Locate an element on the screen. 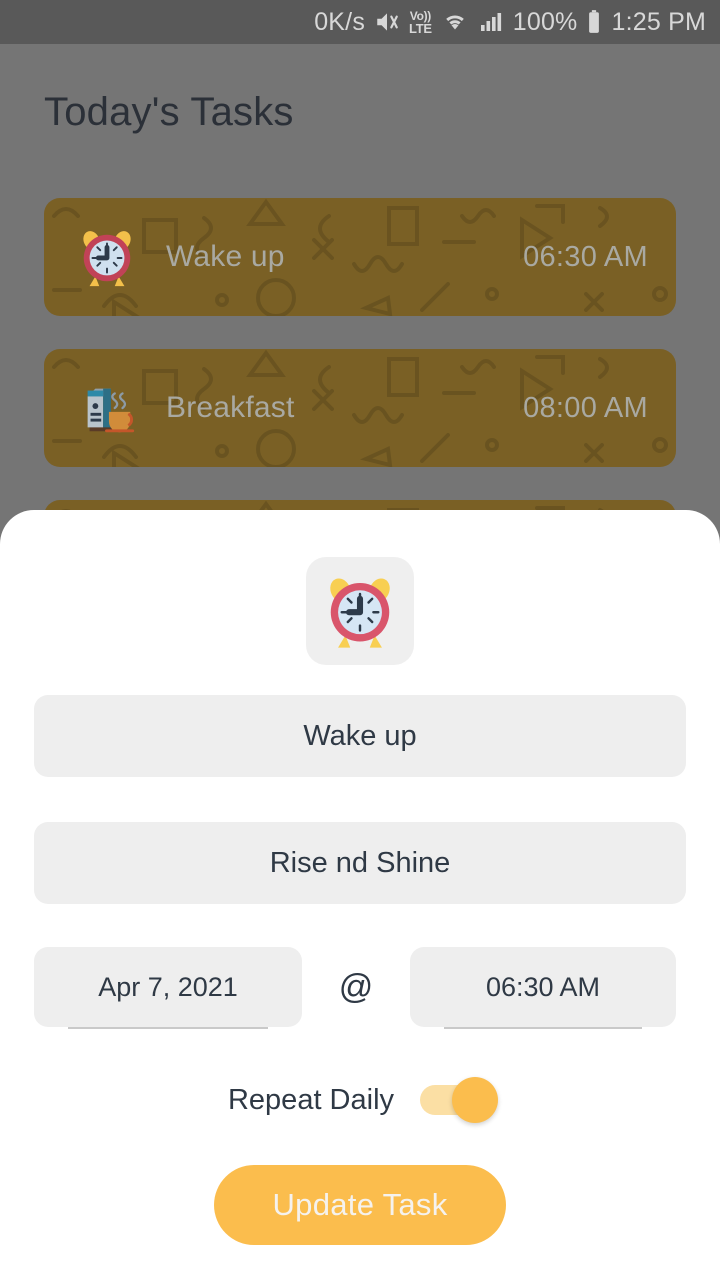 This screenshot has width=720, height=1280. task-card: Wake up 06:30 AM is located at coordinates (360, 257).